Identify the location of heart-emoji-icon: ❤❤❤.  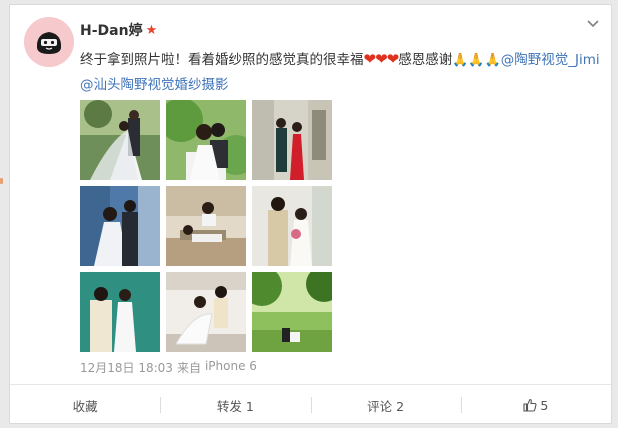
(381, 59).